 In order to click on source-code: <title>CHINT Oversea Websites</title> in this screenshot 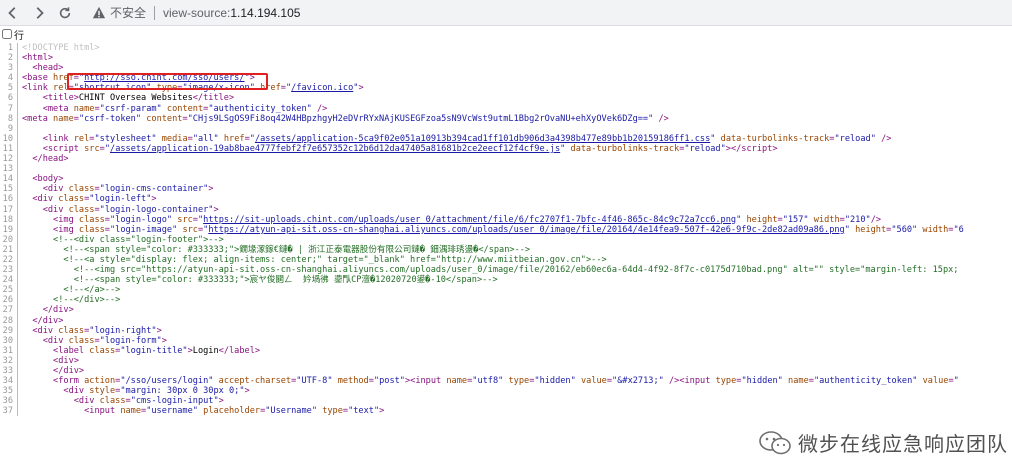, I will do `click(138, 98)`.